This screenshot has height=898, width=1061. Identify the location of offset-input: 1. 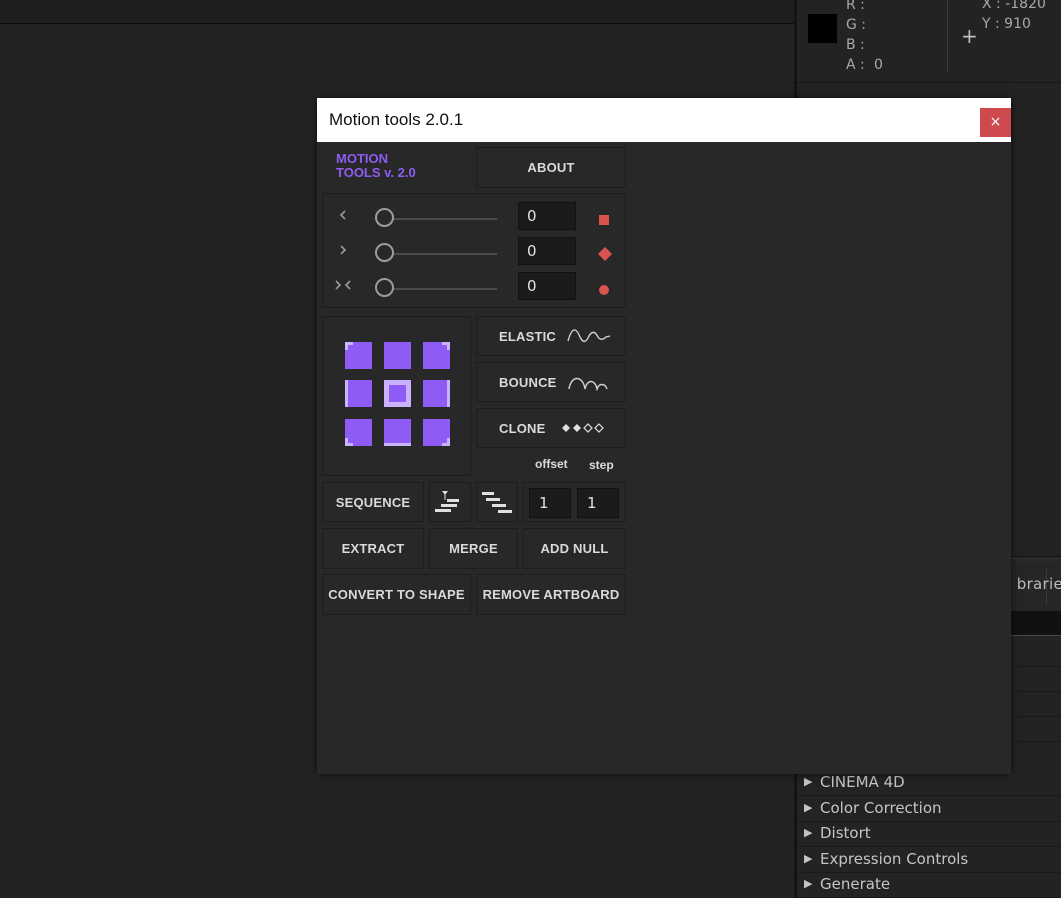
(550, 503).